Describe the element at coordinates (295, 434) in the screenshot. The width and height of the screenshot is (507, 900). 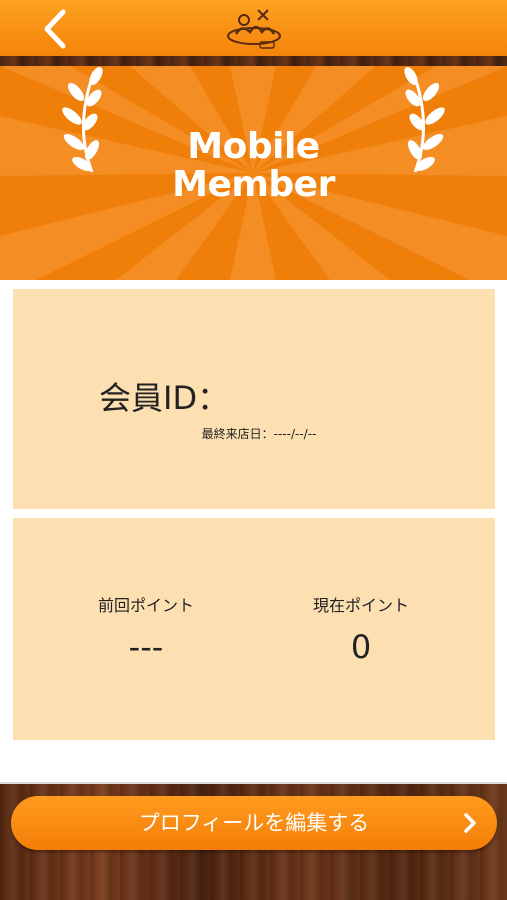
I see `last-visit-value: ----/--/--` at that location.